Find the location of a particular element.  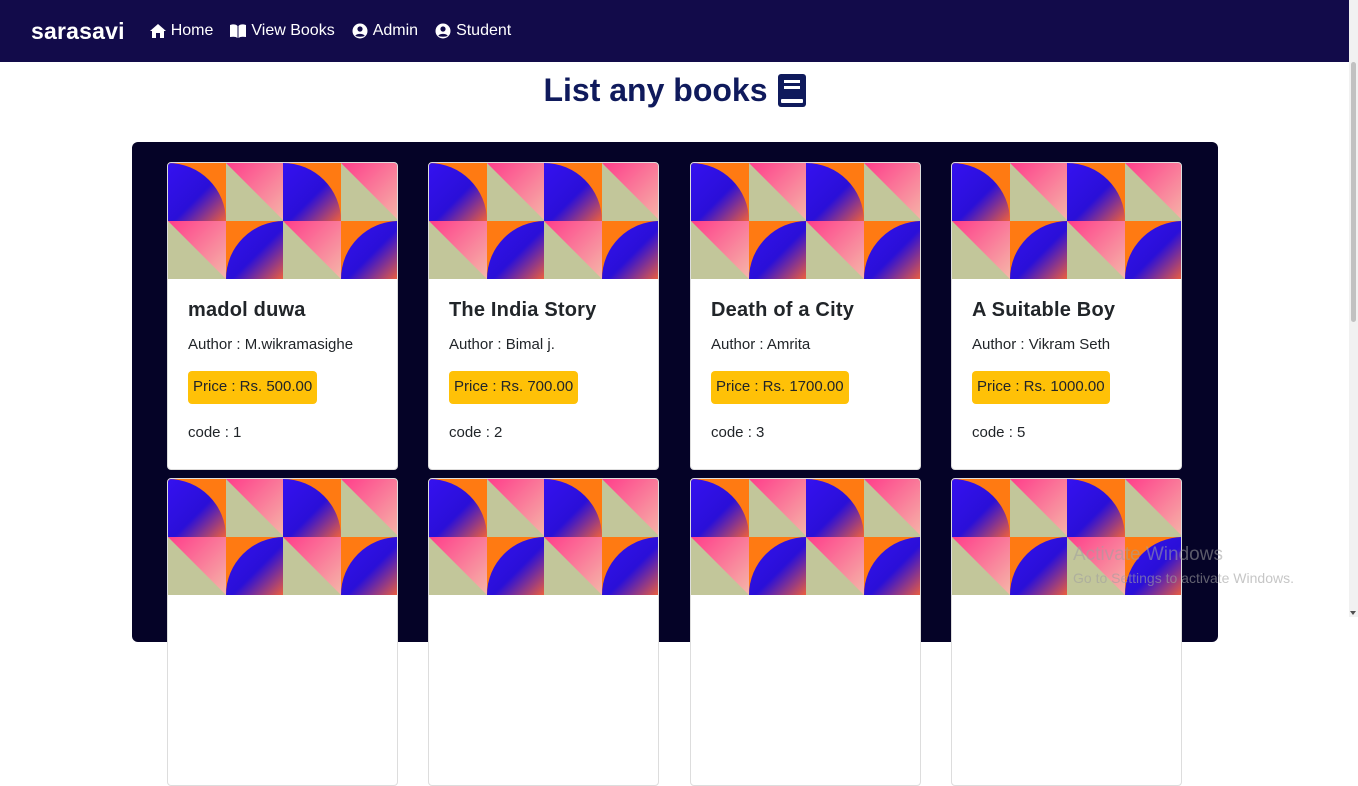

book-code: code : 5 is located at coordinates (999, 432).